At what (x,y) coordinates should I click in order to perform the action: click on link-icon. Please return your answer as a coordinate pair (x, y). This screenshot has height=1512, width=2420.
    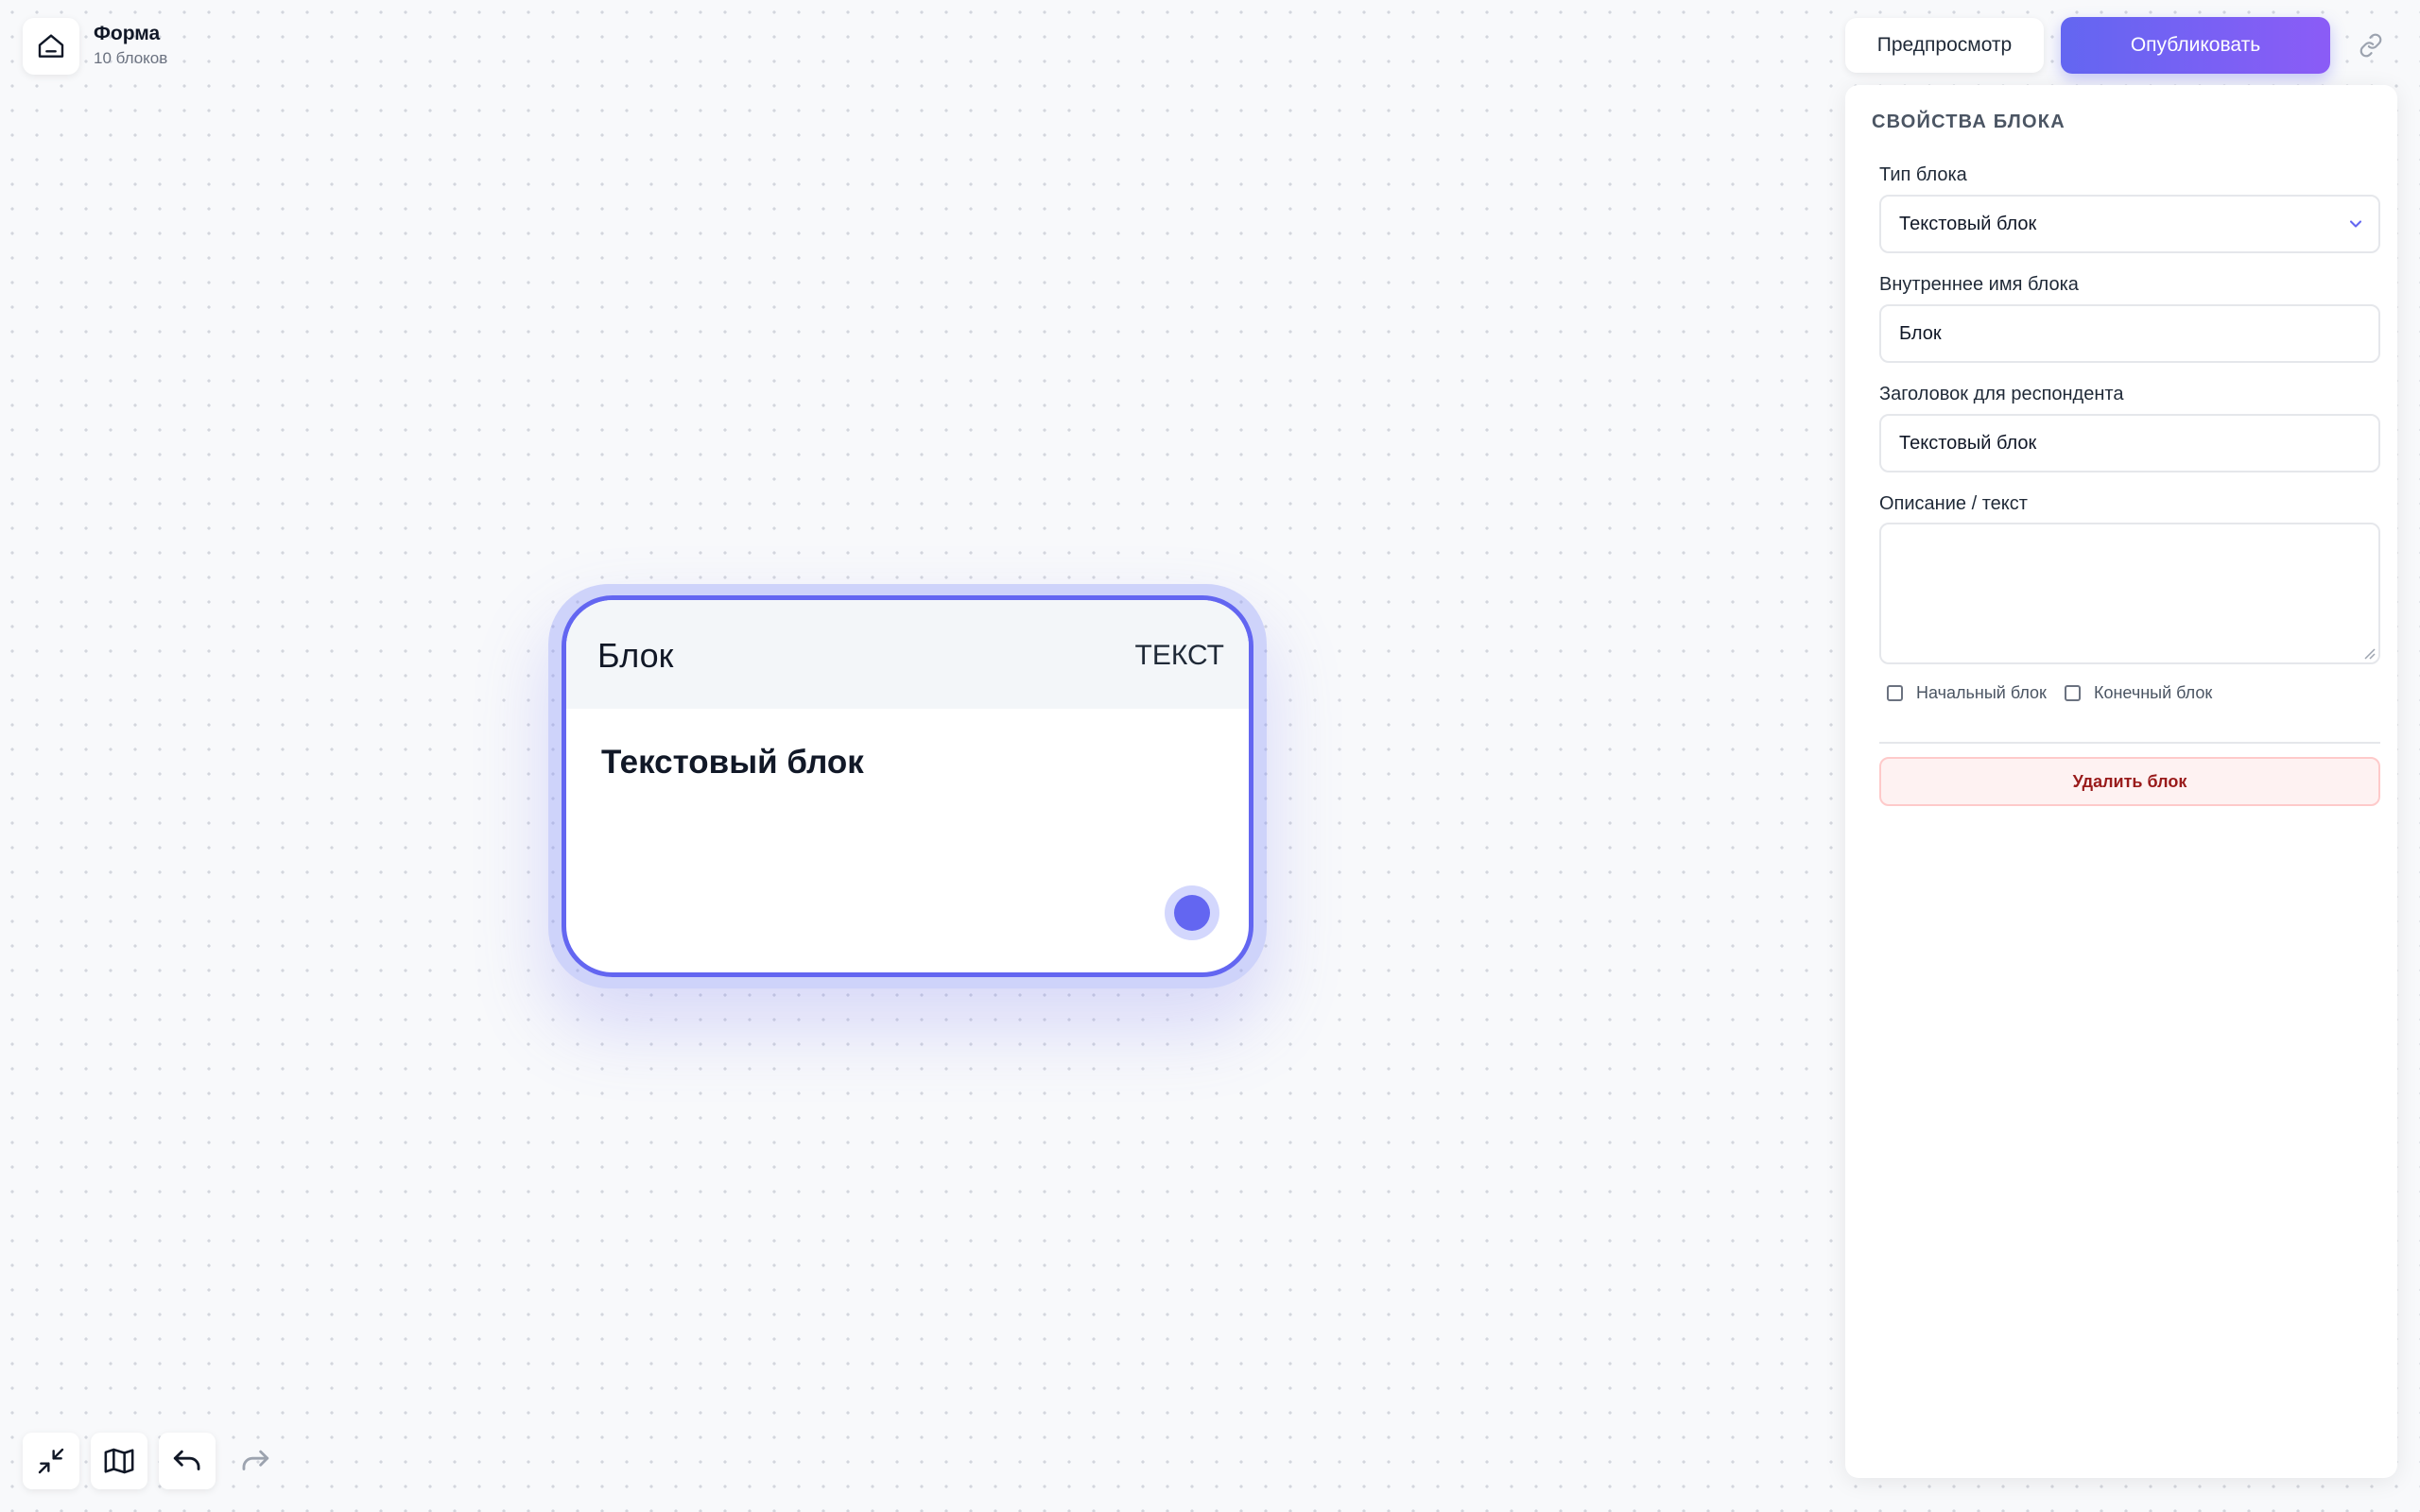
    Looking at the image, I should click on (2371, 45).